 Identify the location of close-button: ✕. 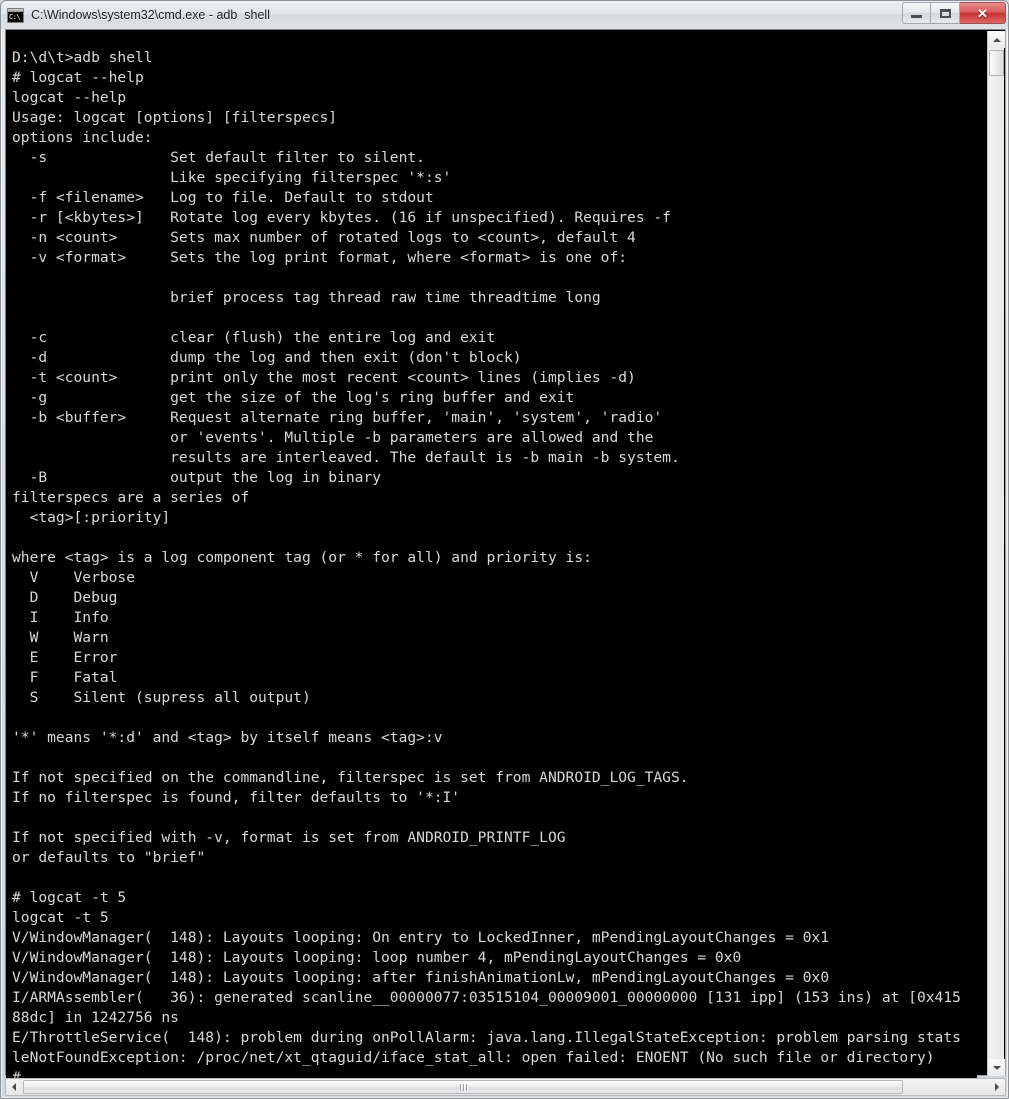
(983, 13).